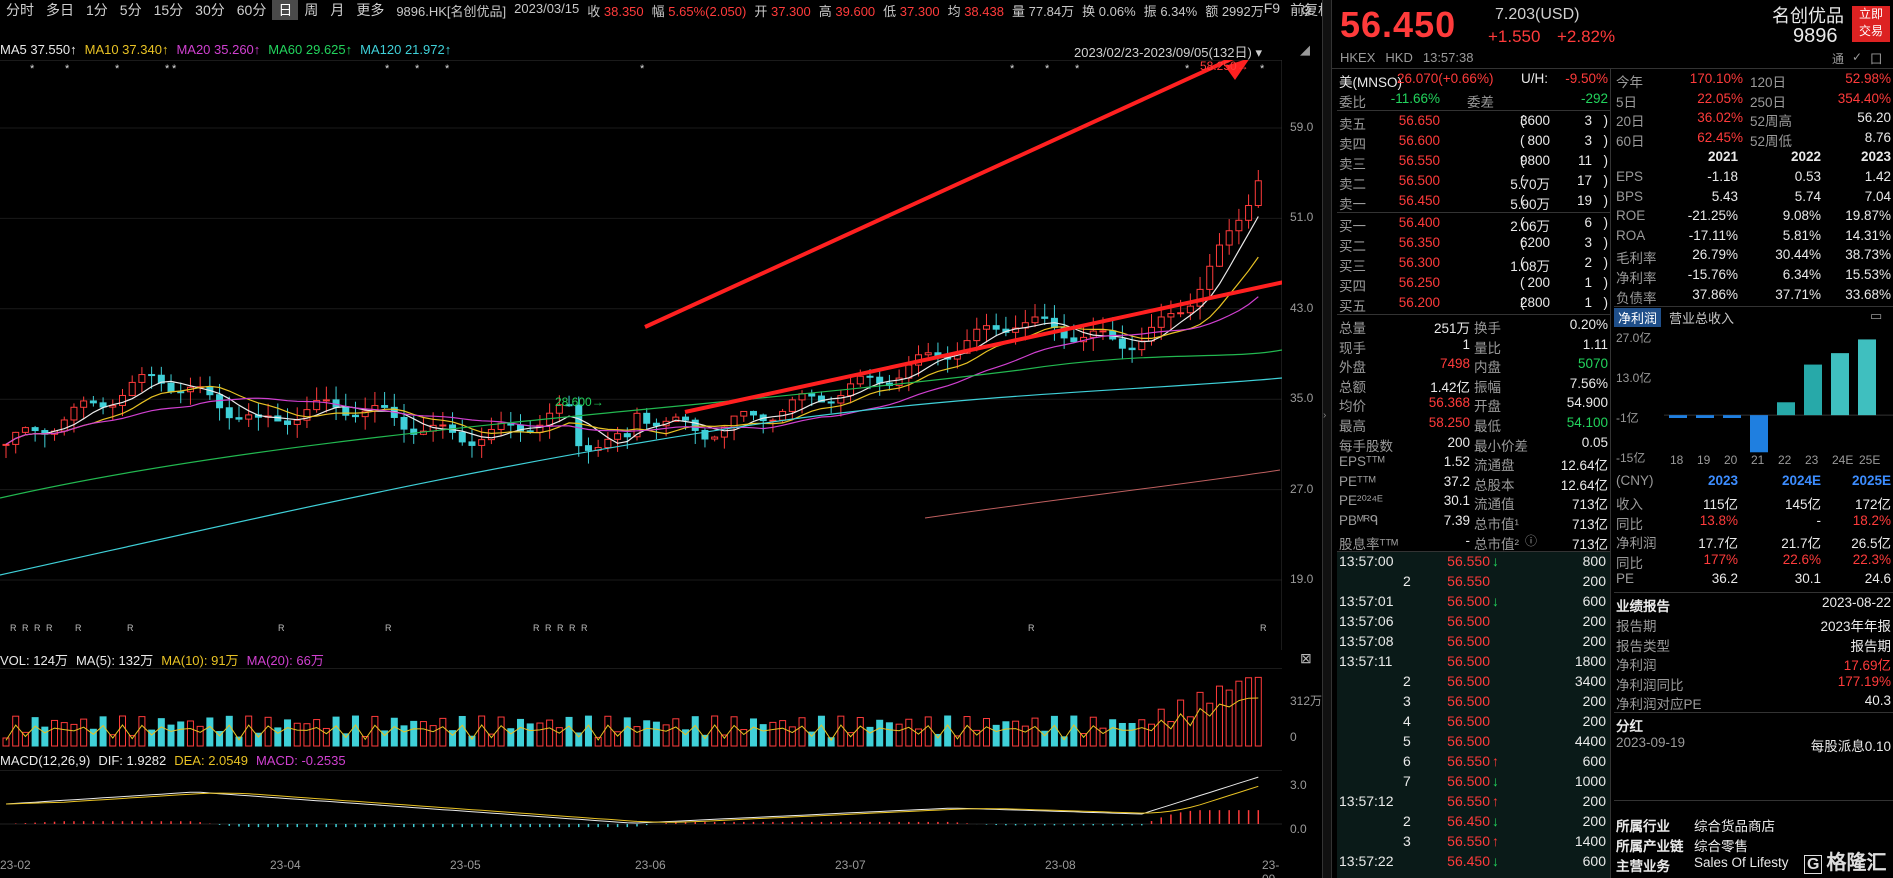 The width and height of the screenshot is (1893, 878). I want to click on ask-label: 卖五, so click(1352, 124).